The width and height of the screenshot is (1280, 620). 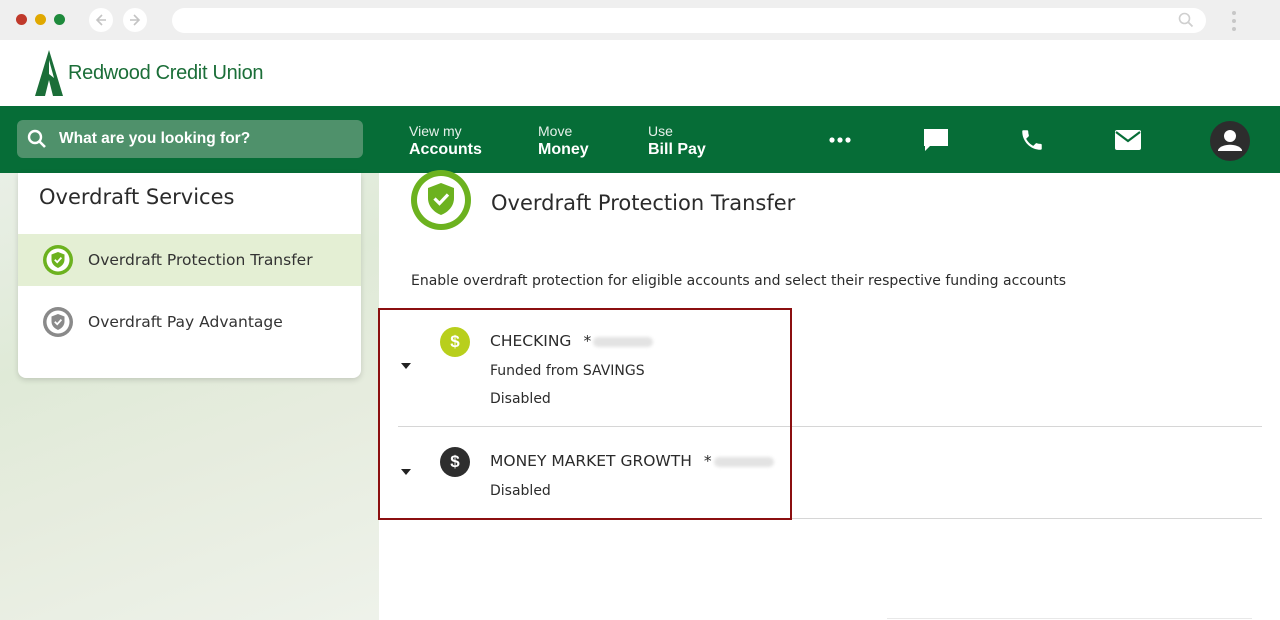 What do you see at coordinates (1069, 618) in the screenshot?
I see `divider` at bounding box center [1069, 618].